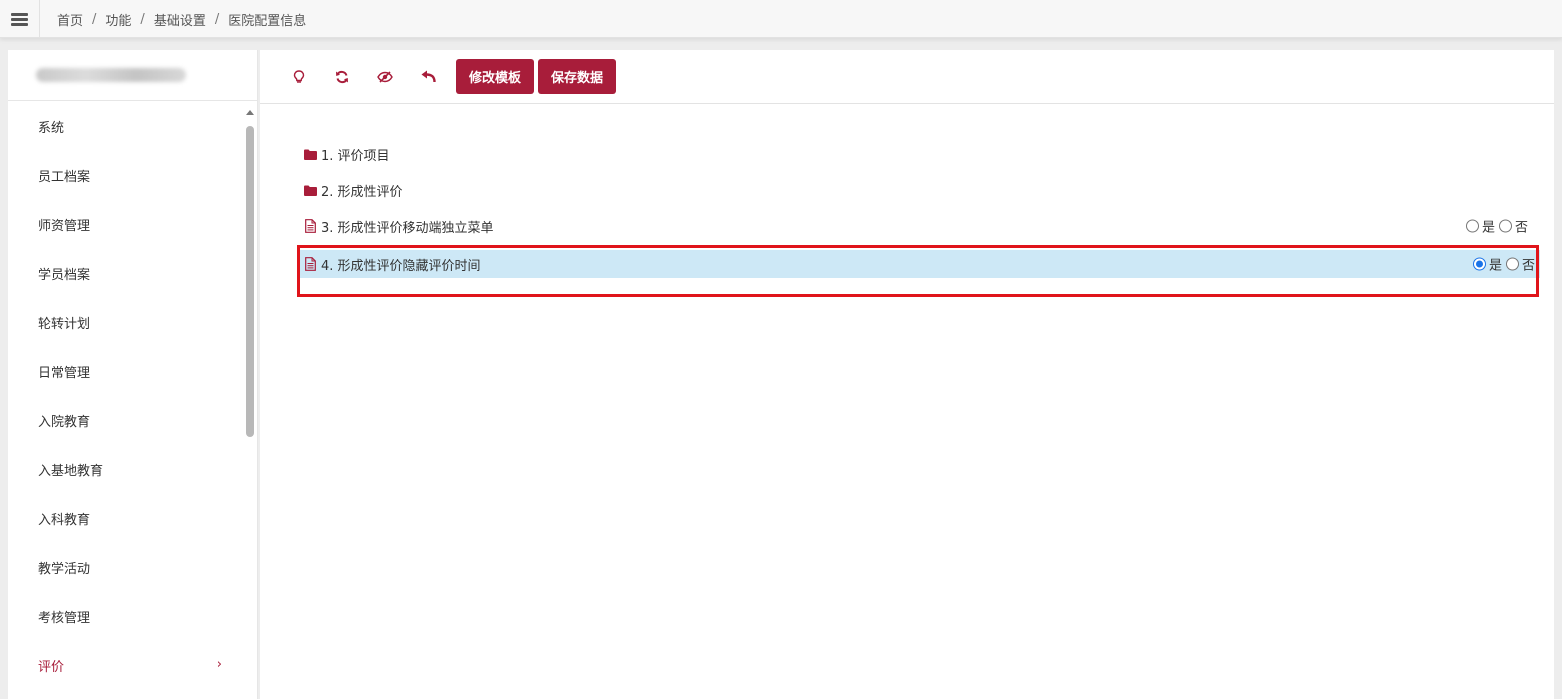 This screenshot has width=1562, height=699. What do you see at coordinates (126, 322) in the screenshot?
I see `sidebar-item-rotation-plan: 轮转计划` at bounding box center [126, 322].